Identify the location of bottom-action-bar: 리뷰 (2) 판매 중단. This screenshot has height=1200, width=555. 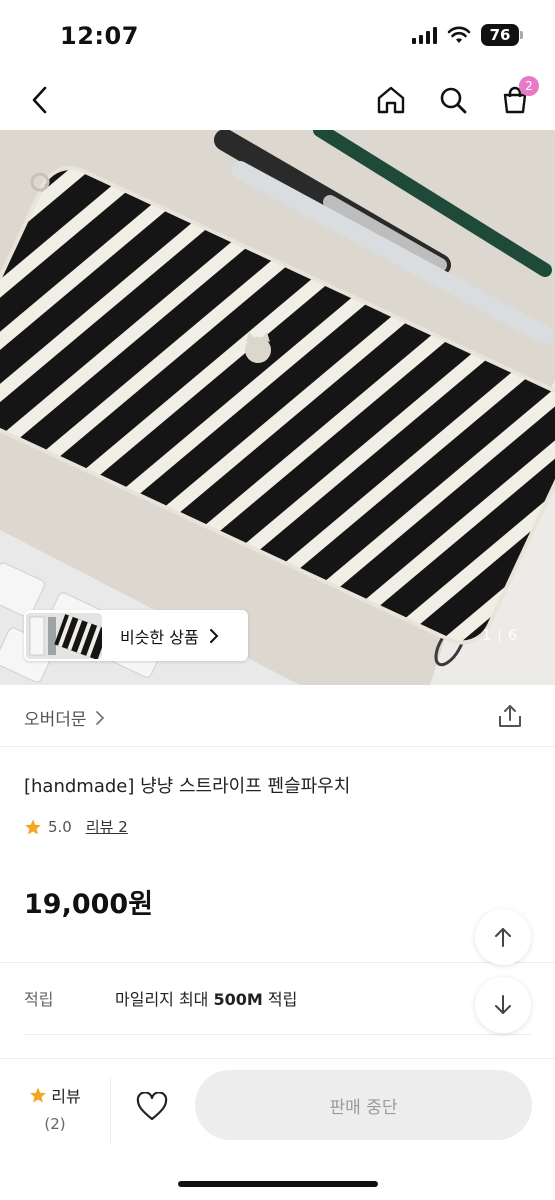
(277, 1129).